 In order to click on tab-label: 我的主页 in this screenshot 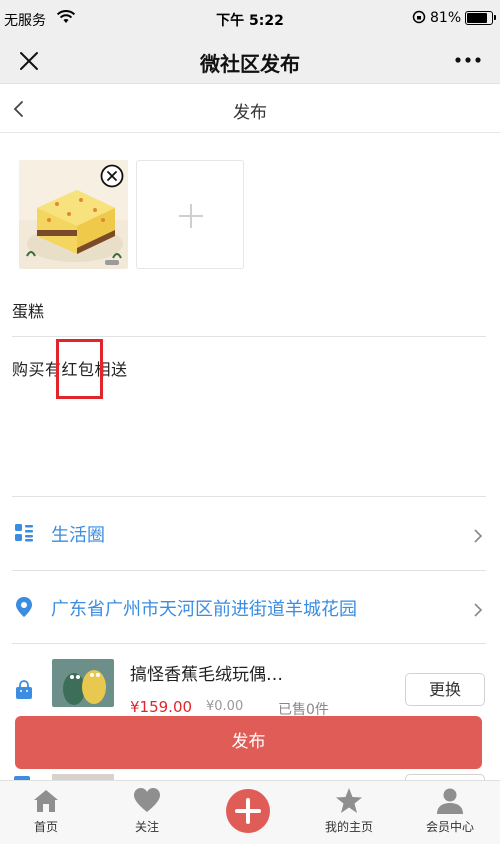, I will do `click(348, 827)`.